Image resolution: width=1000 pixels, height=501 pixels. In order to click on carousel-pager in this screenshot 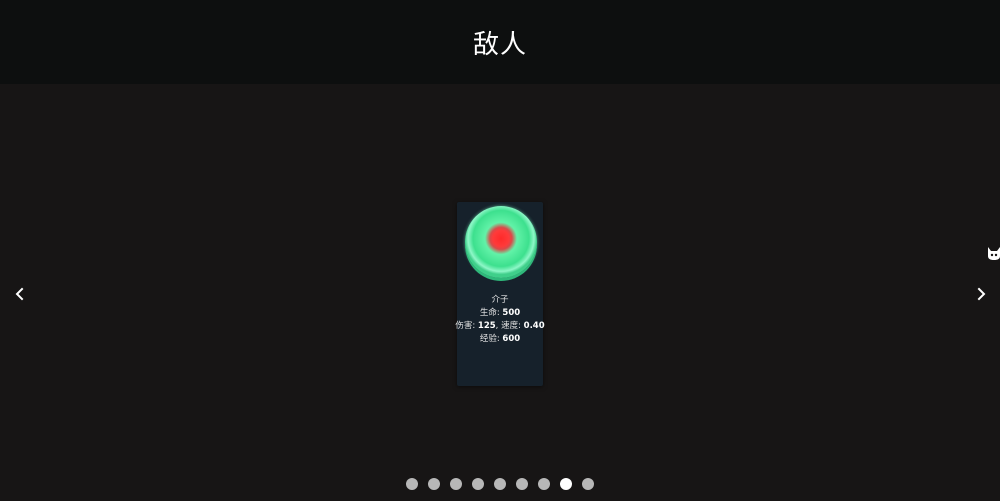, I will do `click(500, 484)`.